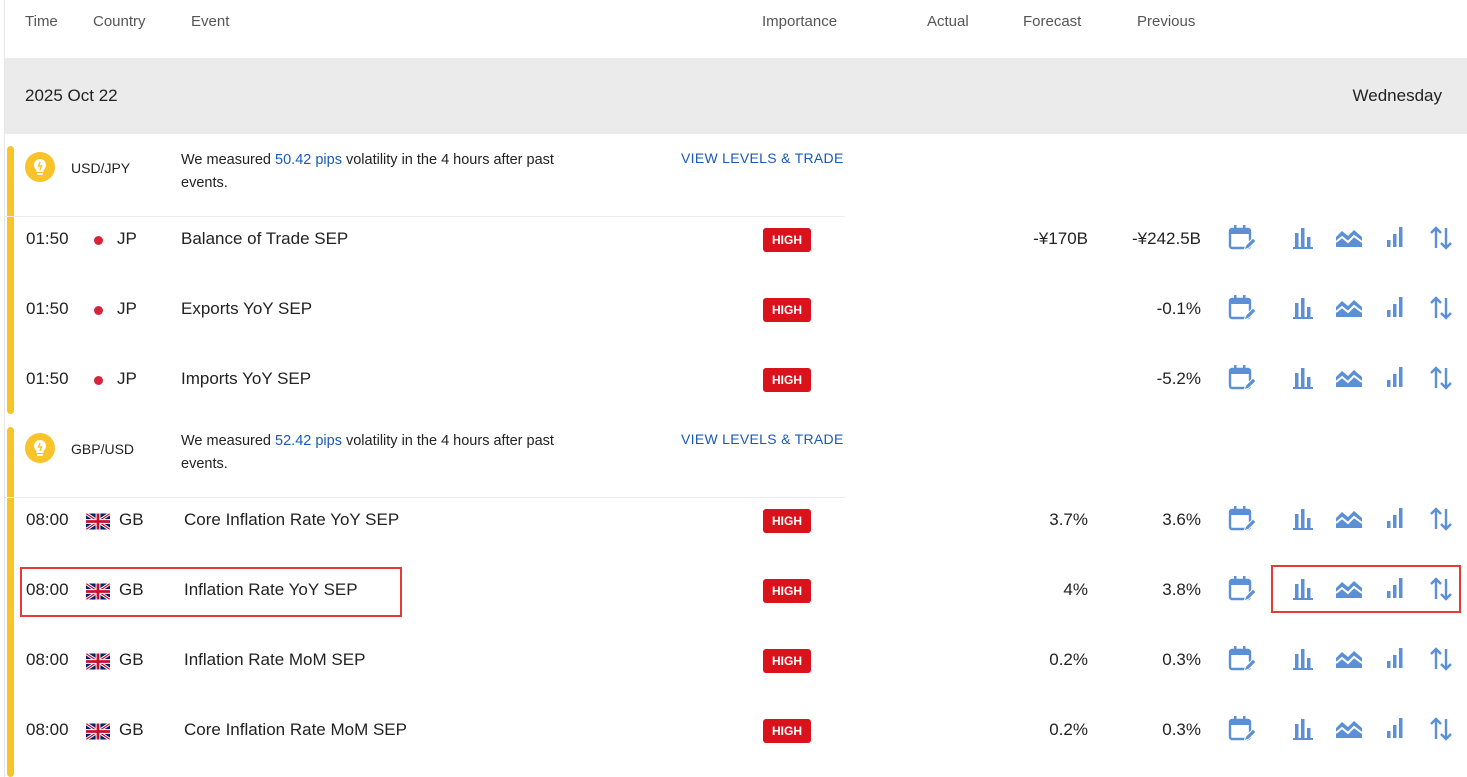 The width and height of the screenshot is (1467, 777). What do you see at coordinates (264, 239) in the screenshot?
I see `event-name: Balance of Trade SEP` at bounding box center [264, 239].